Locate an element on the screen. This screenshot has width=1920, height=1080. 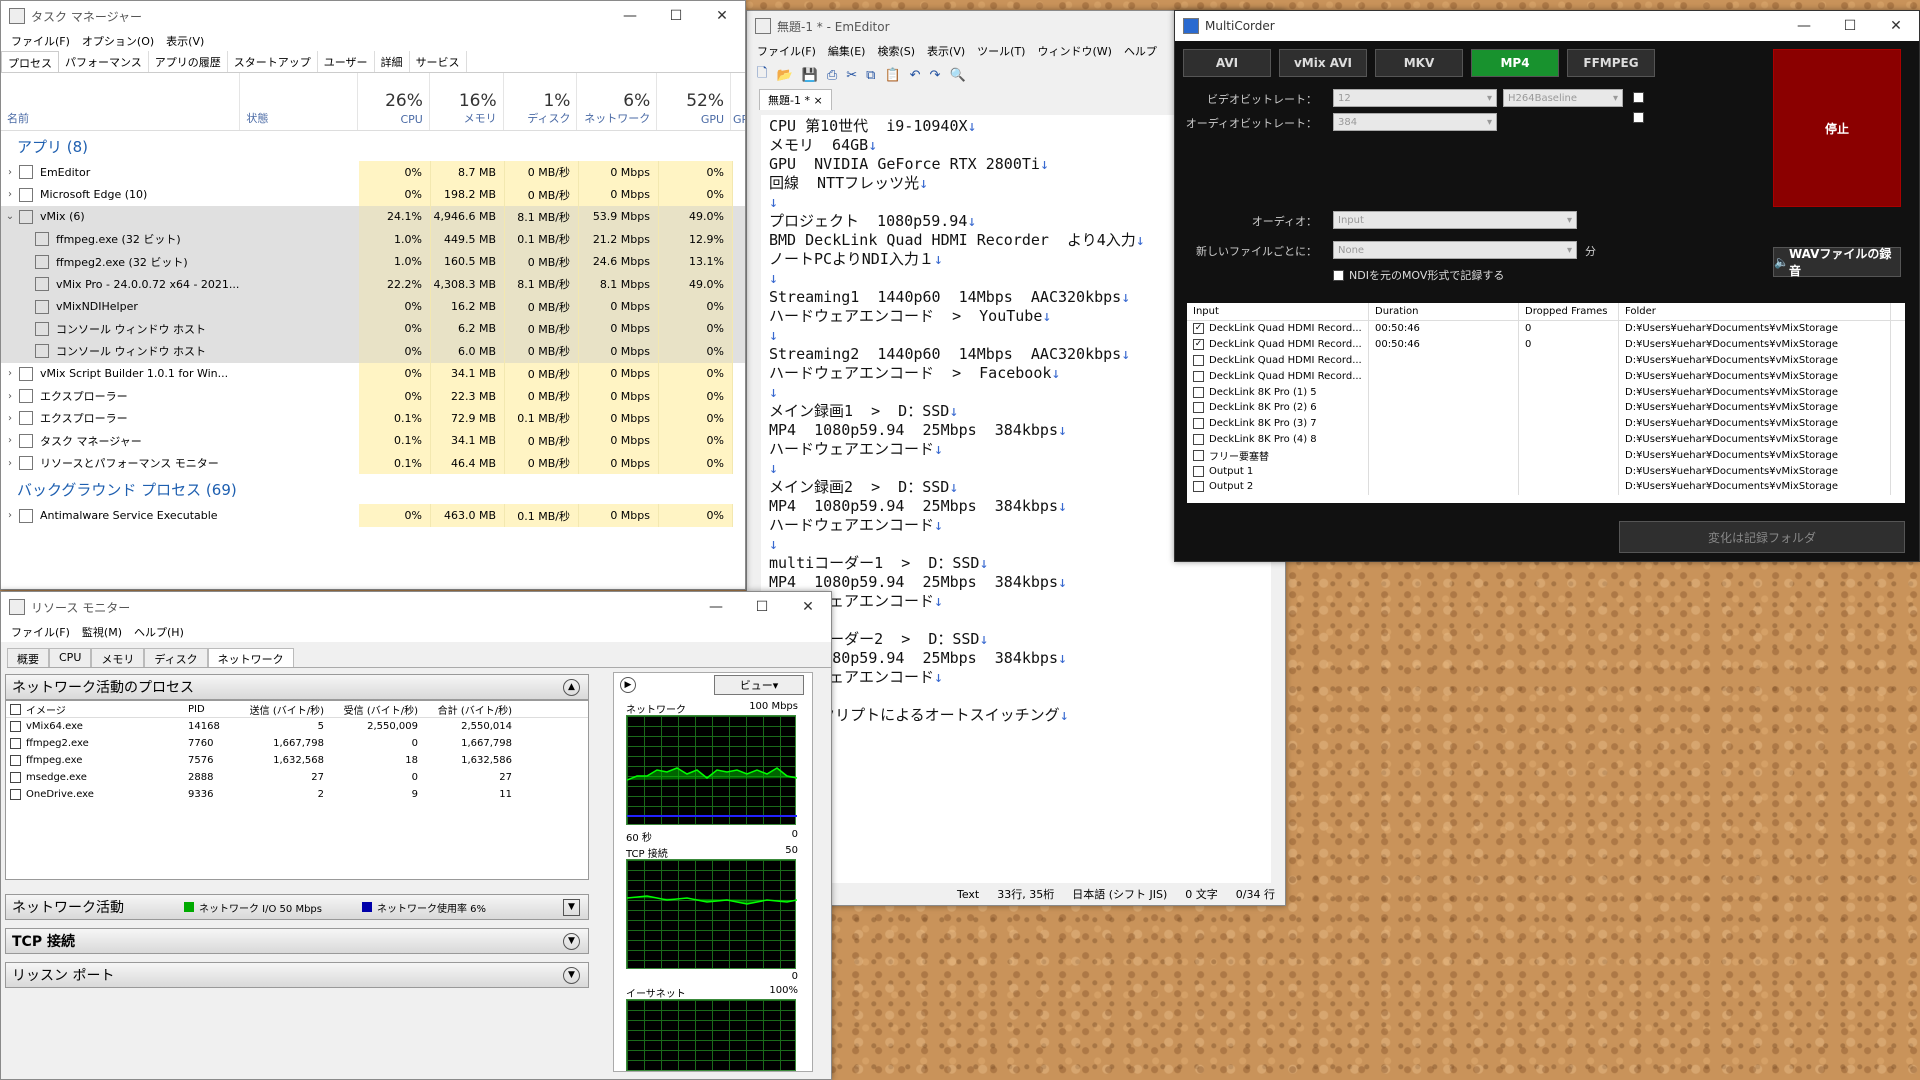
tab-details: 詳細 is located at coordinates (392, 61).